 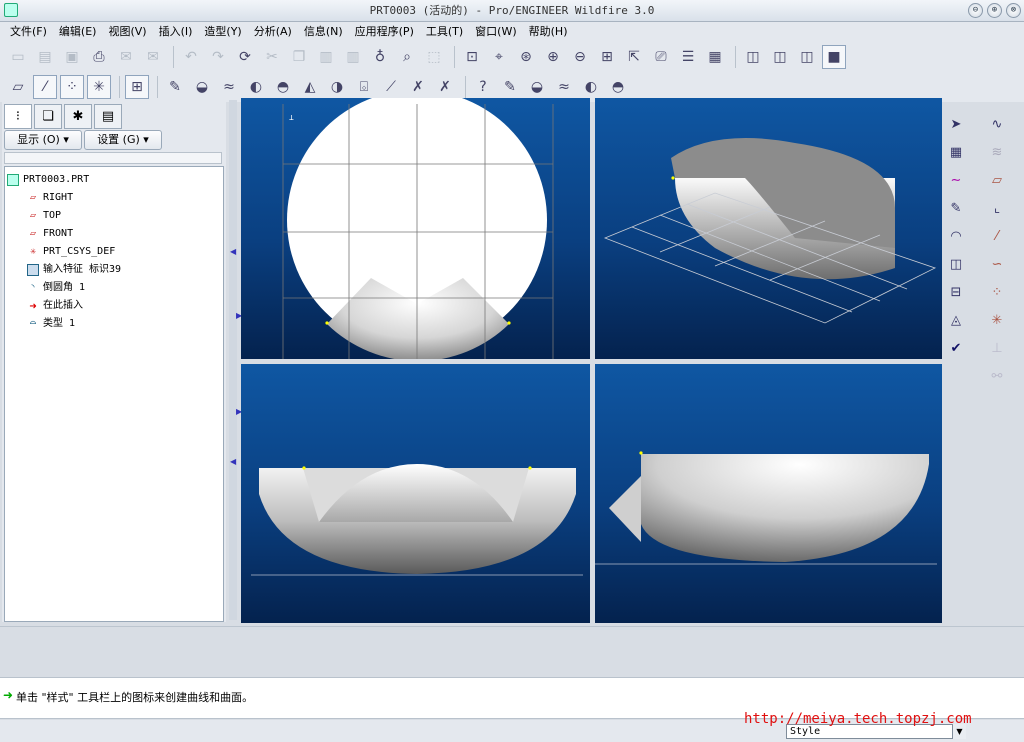 I want to click on repaint-icon: ⊡, so click(x=472, y=57).